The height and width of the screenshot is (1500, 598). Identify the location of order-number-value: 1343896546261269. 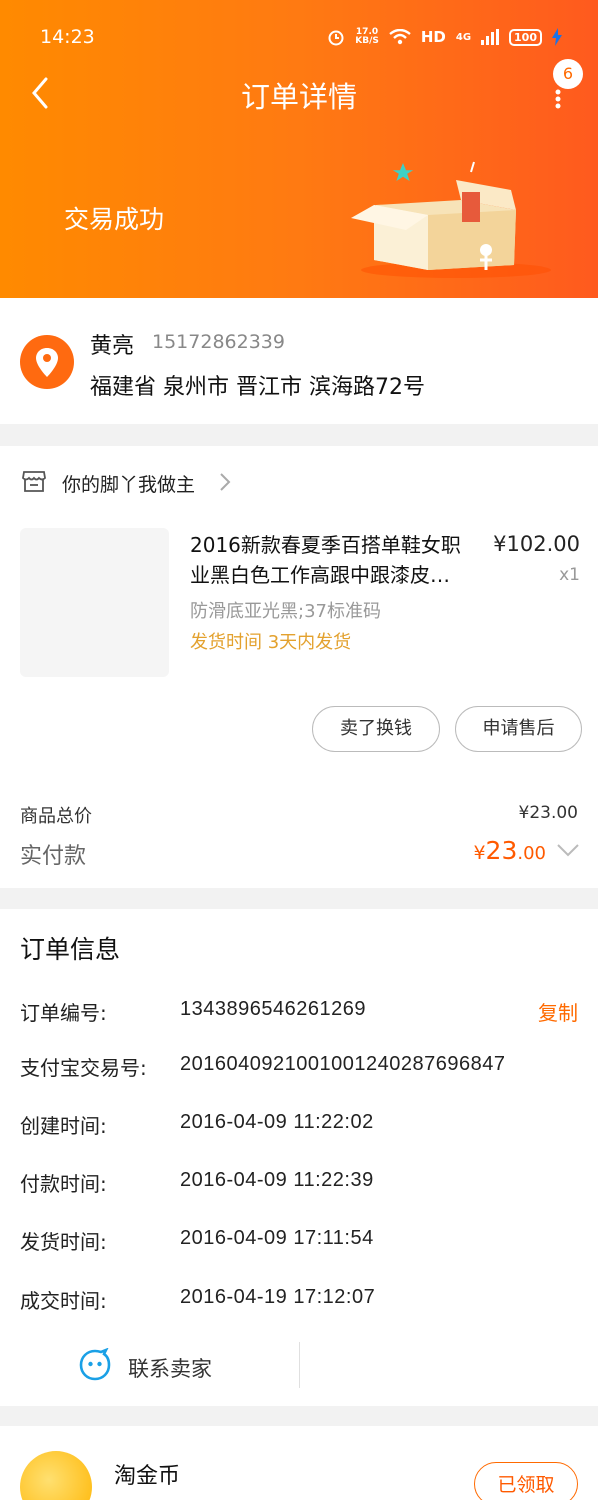
(273, 1009).